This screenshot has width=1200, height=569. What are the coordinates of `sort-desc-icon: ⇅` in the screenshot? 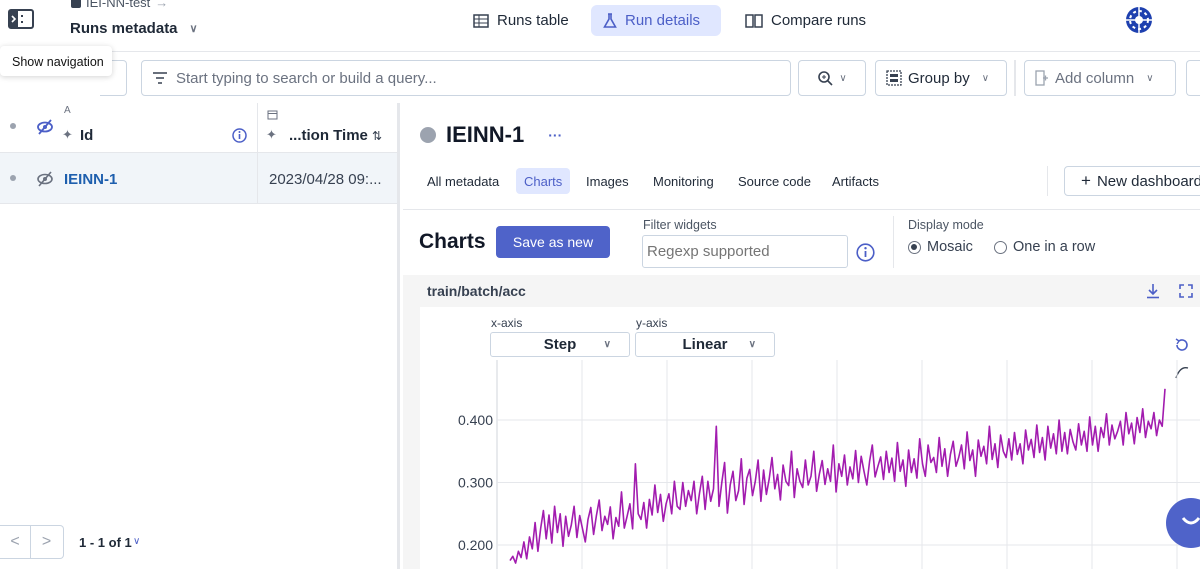 It's located at (377, 136).